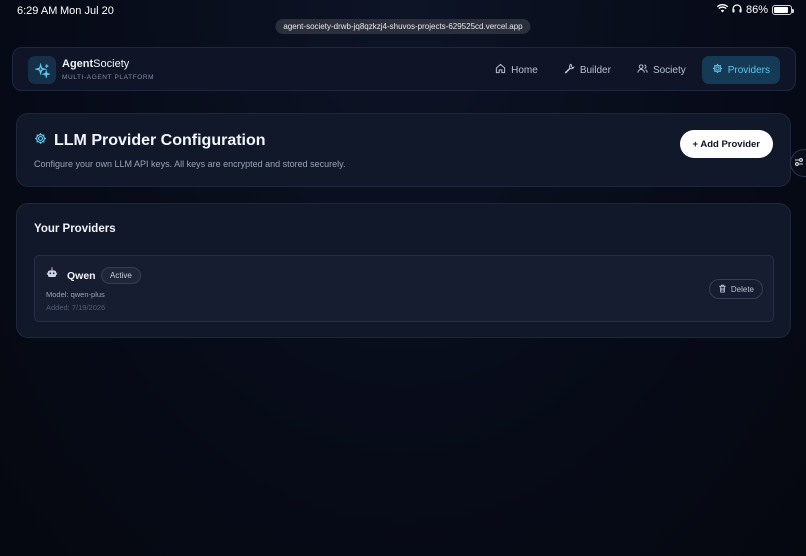  What do you see at coordinates (108, 77) in the screenshot?
I see `brand-subtitle: MULTI-AGENT PLATFORM` at bounding box center [108, 77].